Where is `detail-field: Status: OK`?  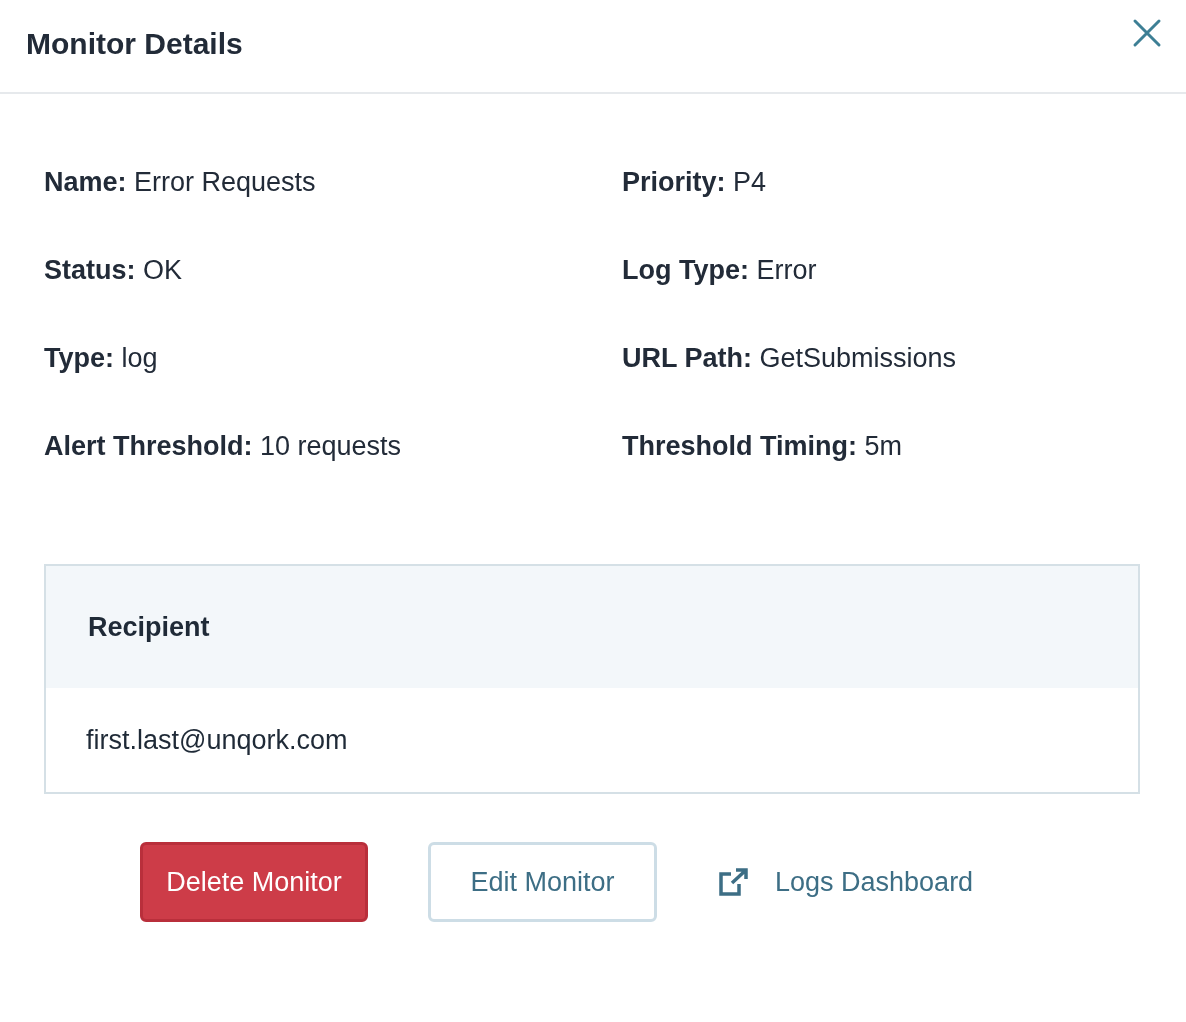 detail-field: Status: OK is located at coordinates (333, 270).